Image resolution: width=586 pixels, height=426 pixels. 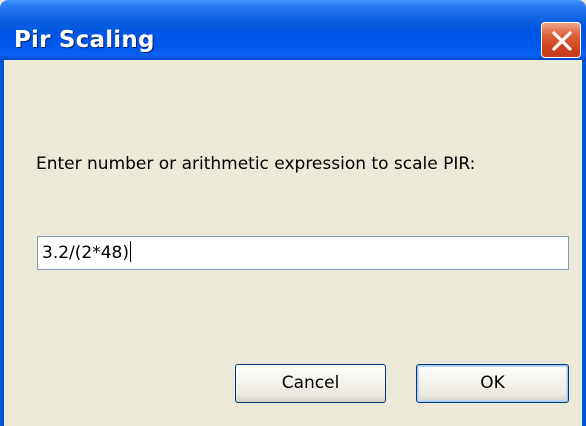 What do you see at coordinates (584, 243) in the screenshot?
I see `window-frame-right` at bounding box center [584, 243].